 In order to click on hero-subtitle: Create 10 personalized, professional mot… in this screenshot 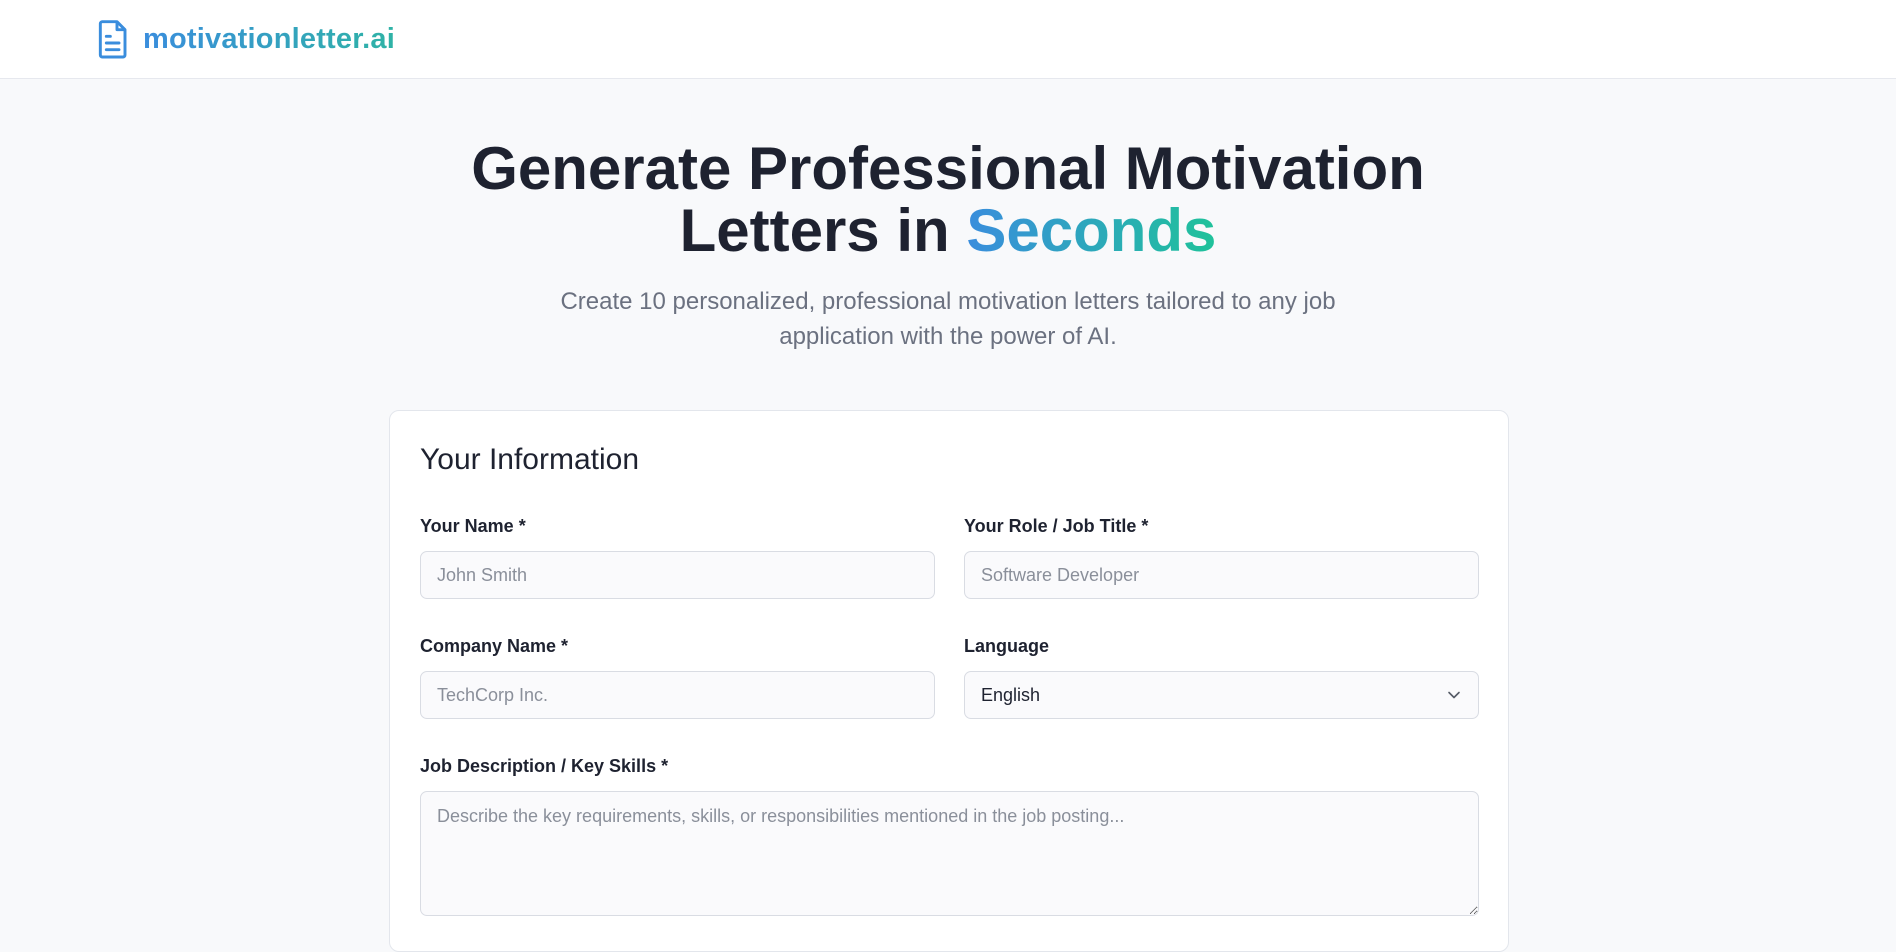, I will do `click(948, 319)`.